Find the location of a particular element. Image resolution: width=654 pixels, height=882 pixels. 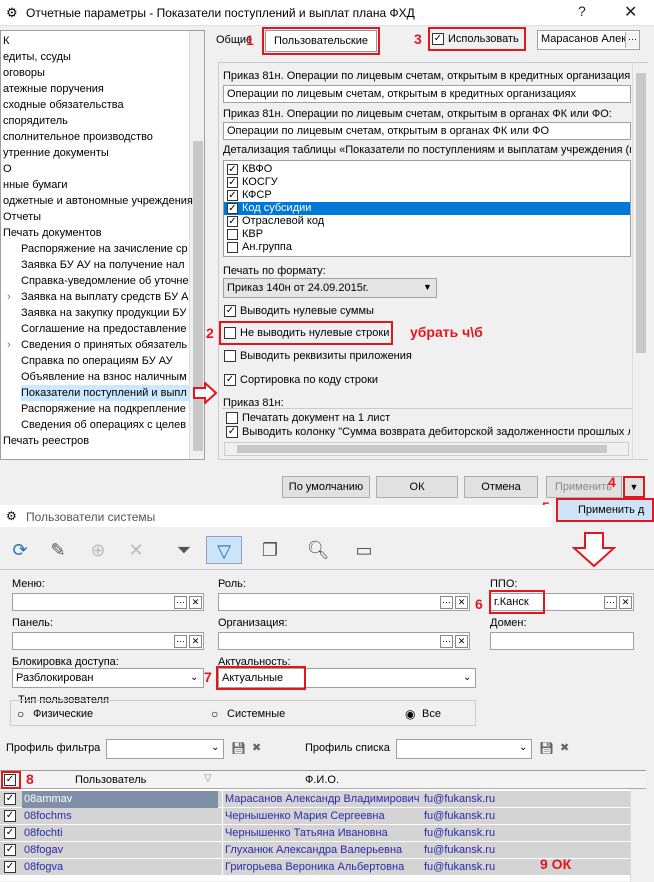

filter-profile-select is located at coordinates (165, 749).